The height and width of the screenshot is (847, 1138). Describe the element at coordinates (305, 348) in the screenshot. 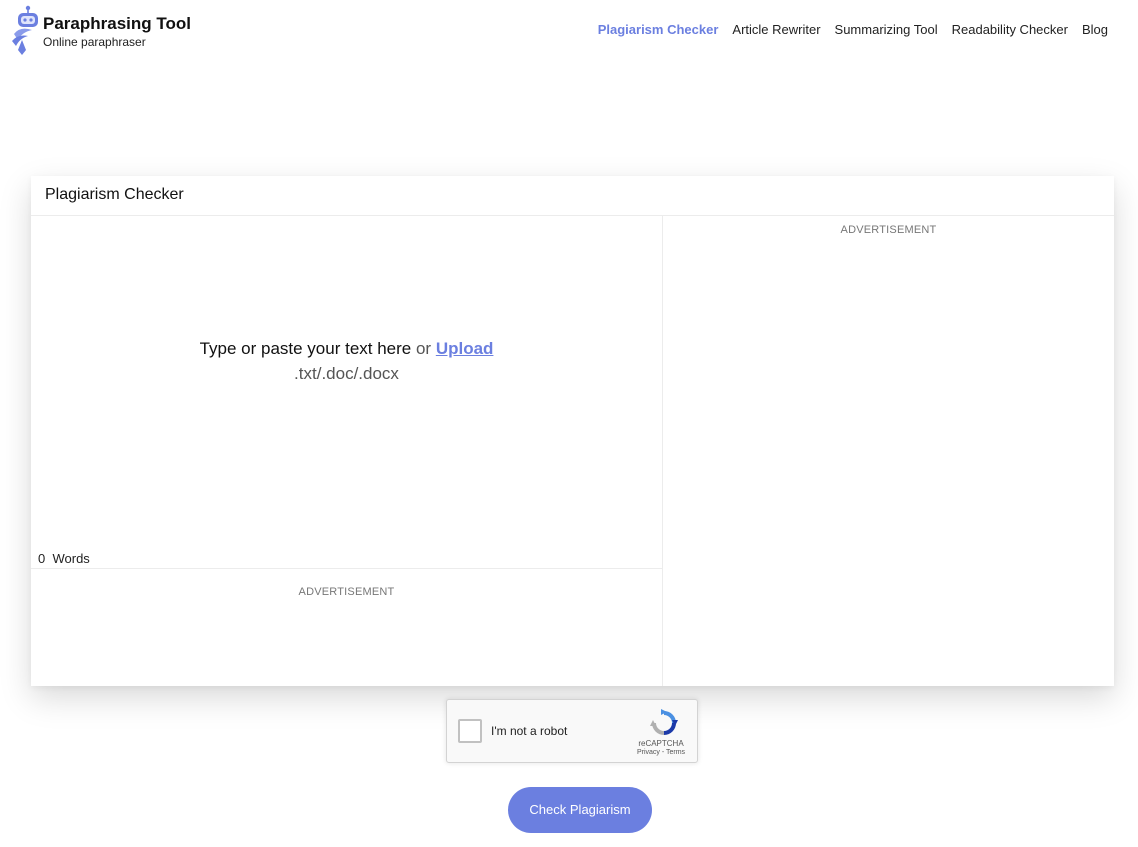

I see `prompt-text: Type or paste your text here` at that location.